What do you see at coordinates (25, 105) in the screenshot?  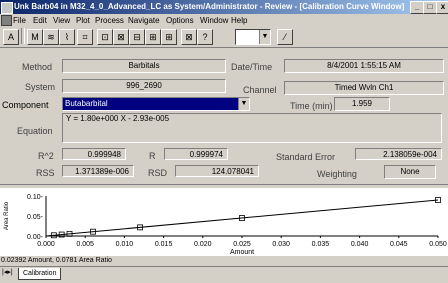 I see `component-label: Component` at bounding box center [25, 105].